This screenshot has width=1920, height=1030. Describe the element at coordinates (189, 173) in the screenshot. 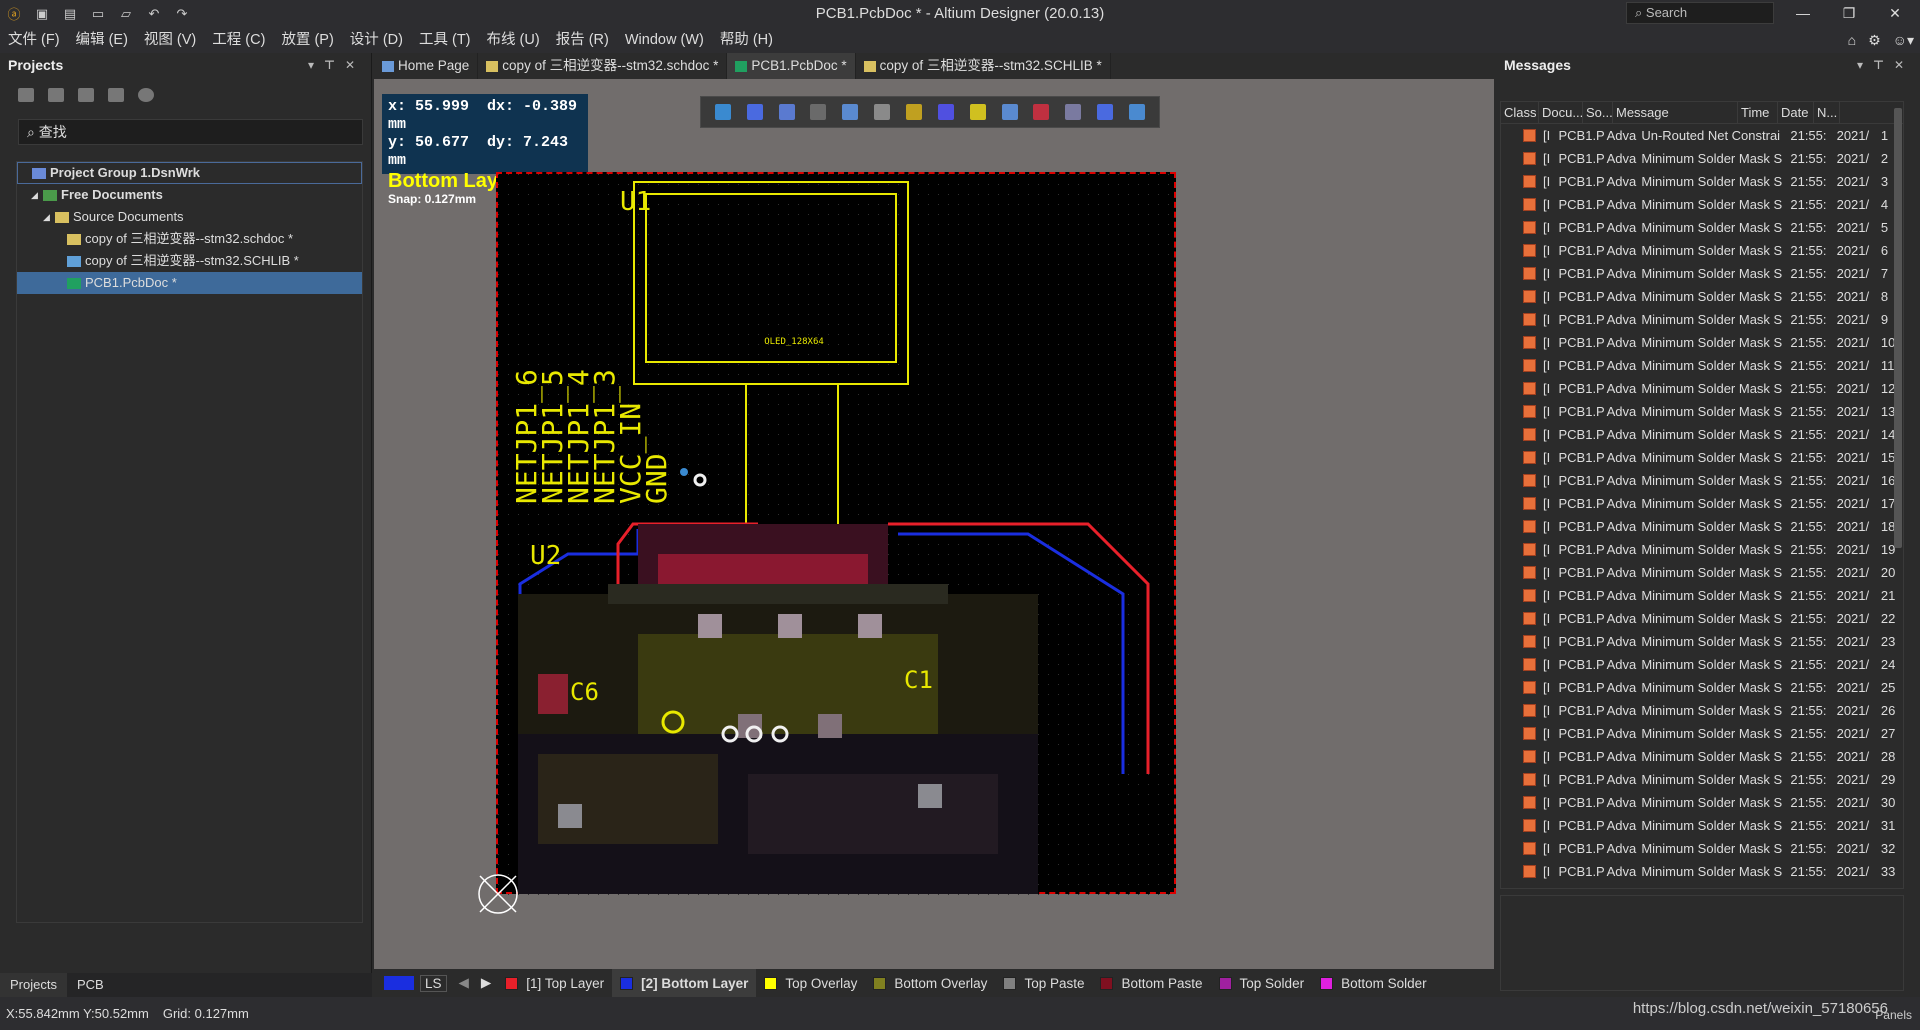

I see `tree-node: Project Group 1.DsnWrk` at that location.